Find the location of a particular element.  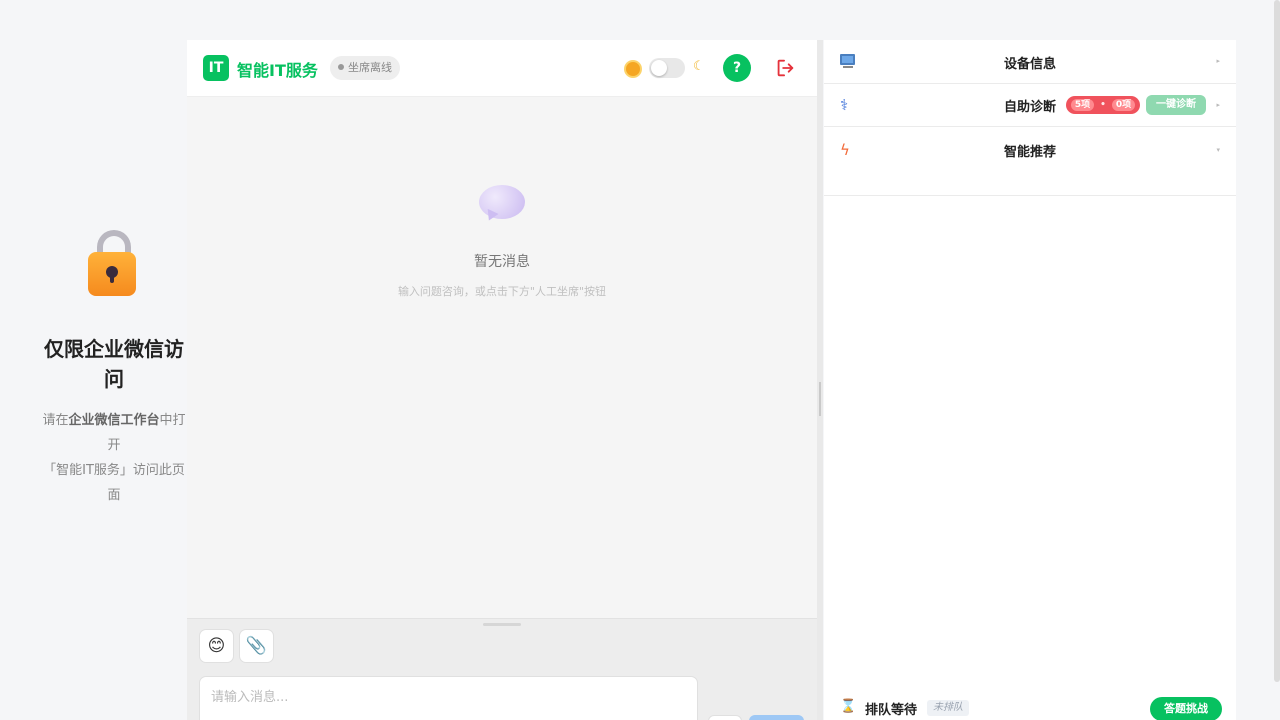

resize-handle is located at coordinates (502, 624).